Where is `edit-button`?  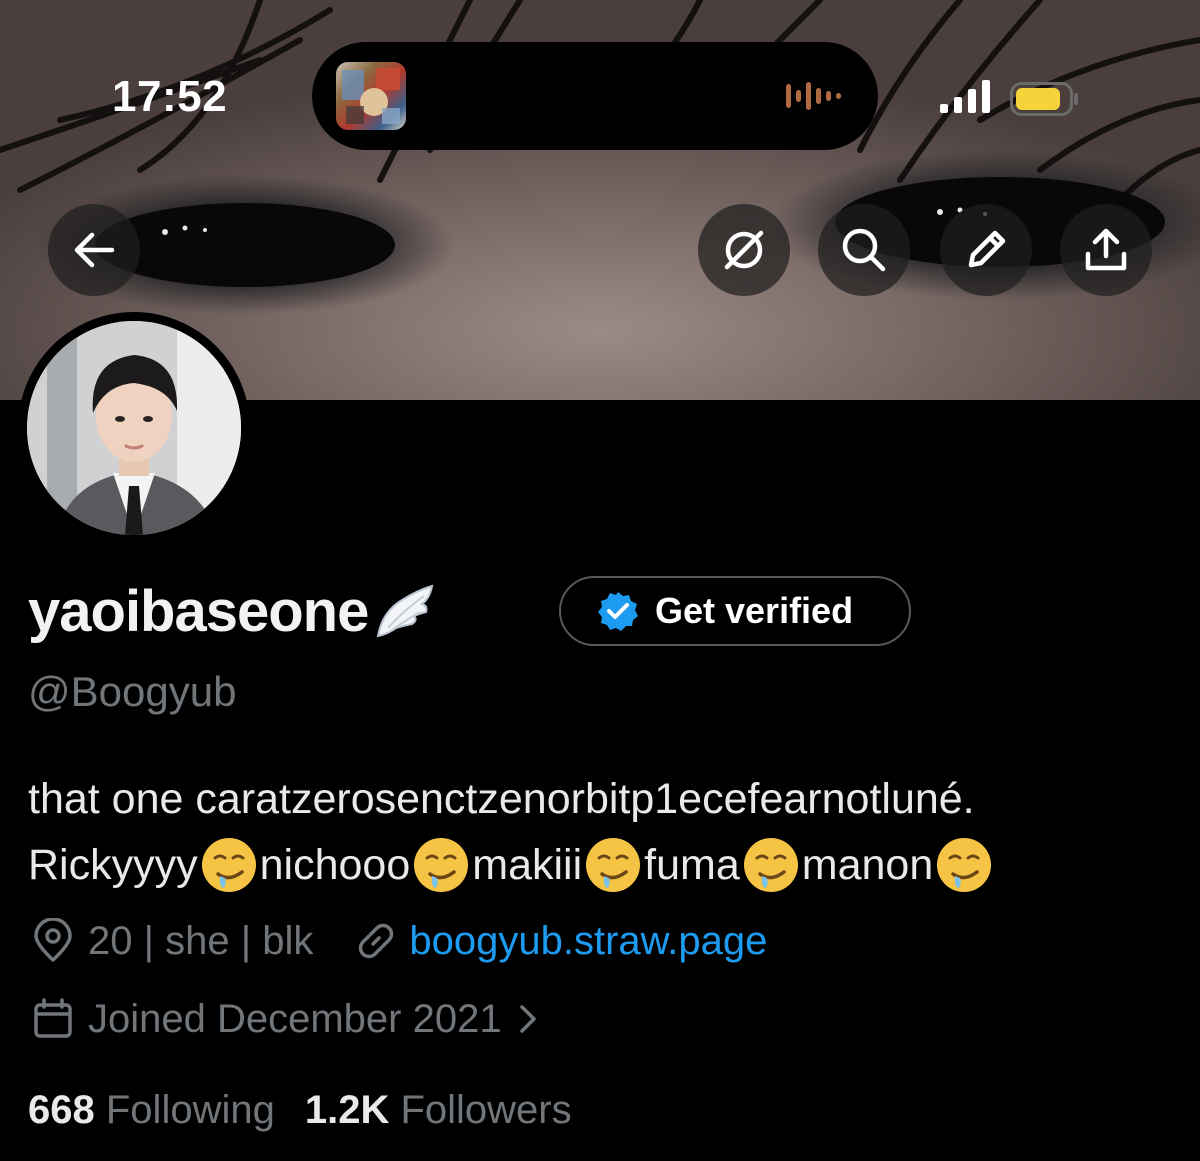 edit-button is located at coordinates (986, 250).